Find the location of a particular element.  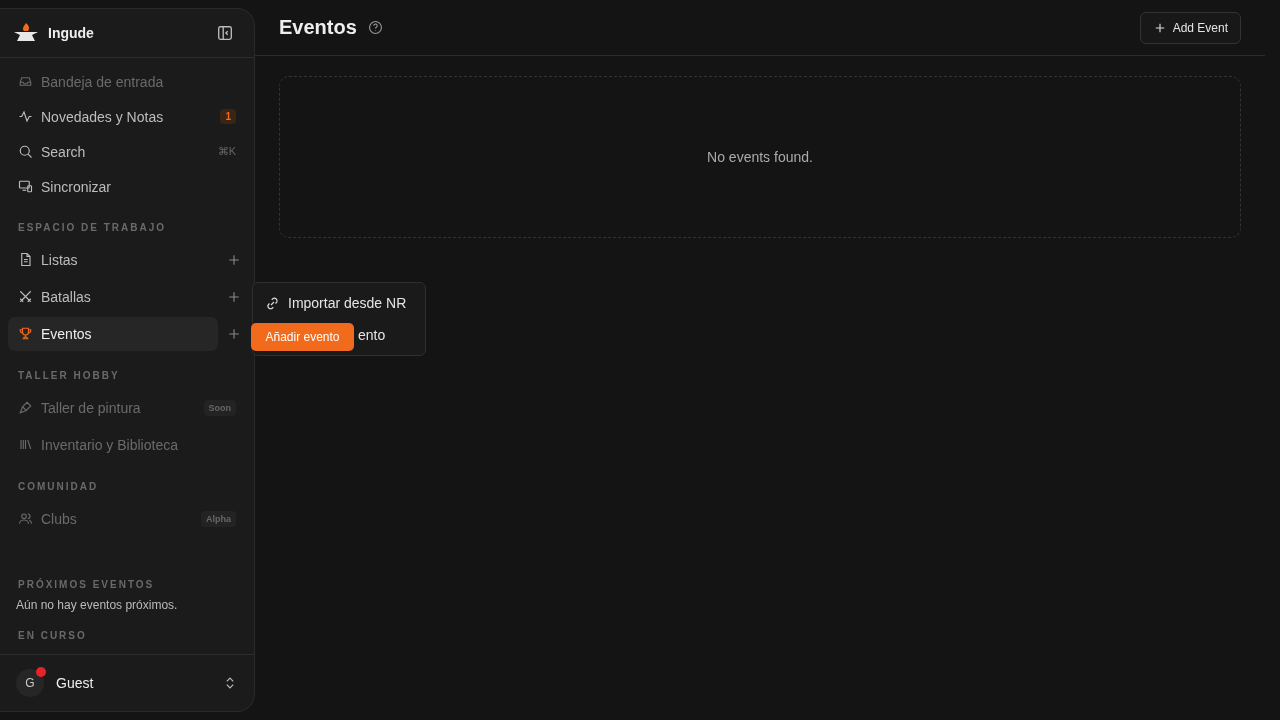

nav-item: Search ⌘K is located at coordinates (127, 151).